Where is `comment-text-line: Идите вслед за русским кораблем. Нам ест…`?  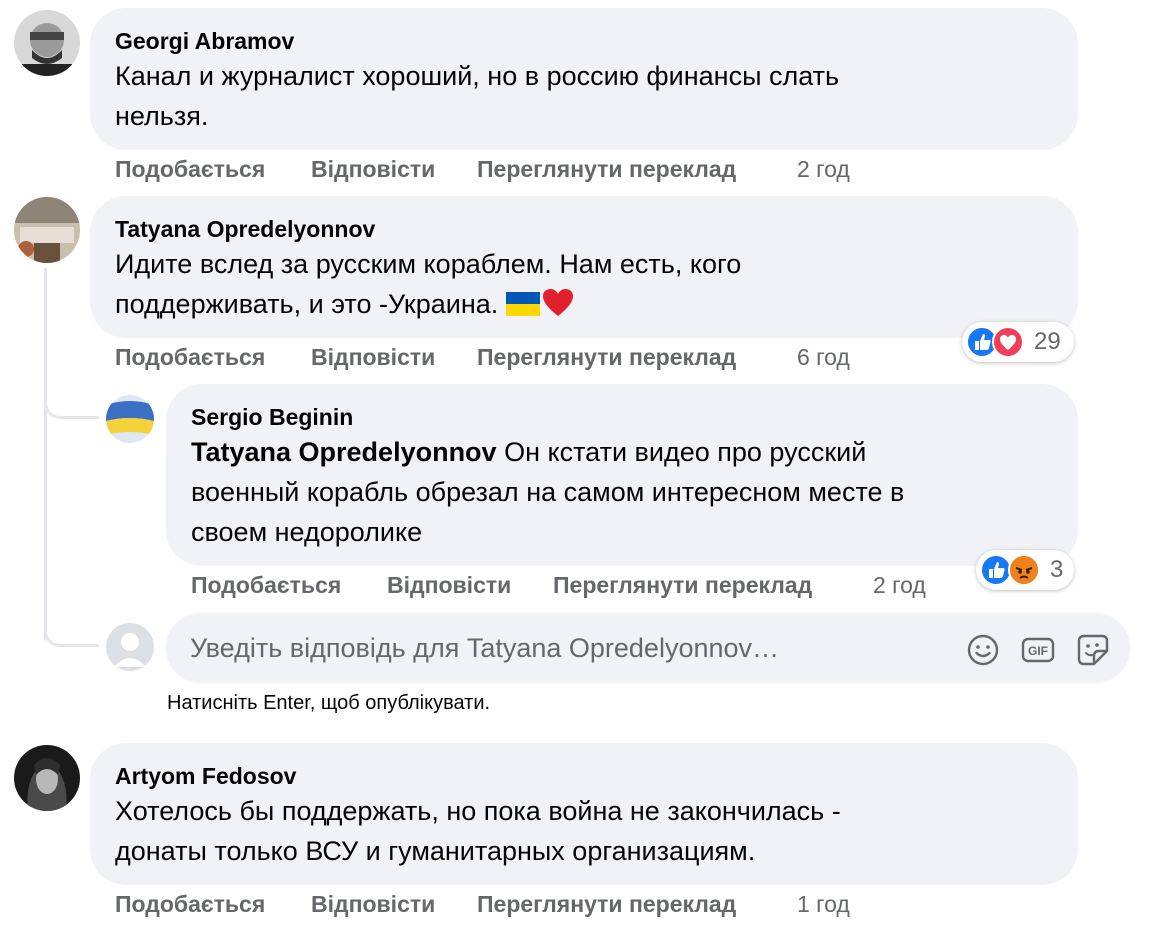 comment-text-line: Идите вслед за русским кораблем. Нам ест… is located at coordinates (428, 264).